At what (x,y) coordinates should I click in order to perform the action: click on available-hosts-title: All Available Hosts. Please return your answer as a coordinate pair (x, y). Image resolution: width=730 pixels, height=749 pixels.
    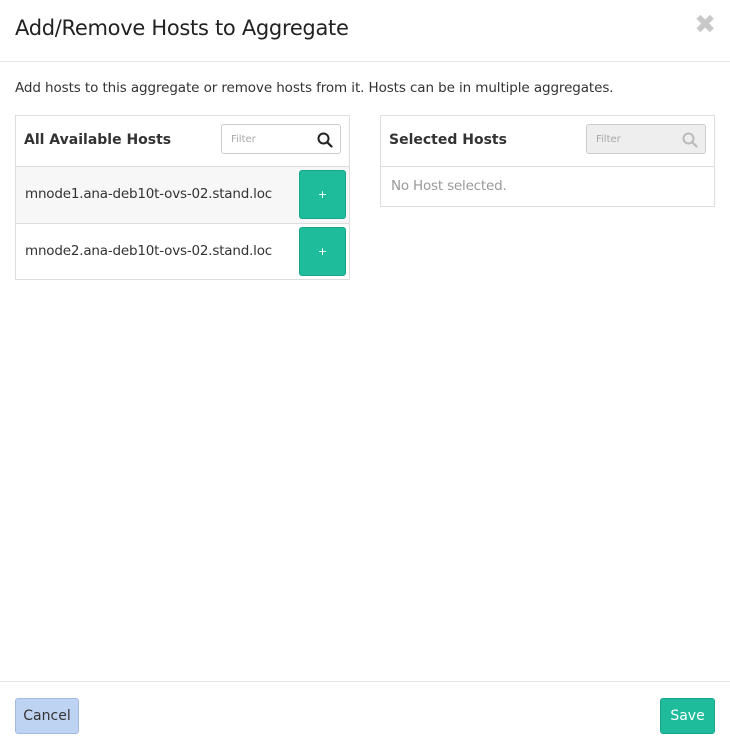
    Looking at the image, I should click on (98, 140).